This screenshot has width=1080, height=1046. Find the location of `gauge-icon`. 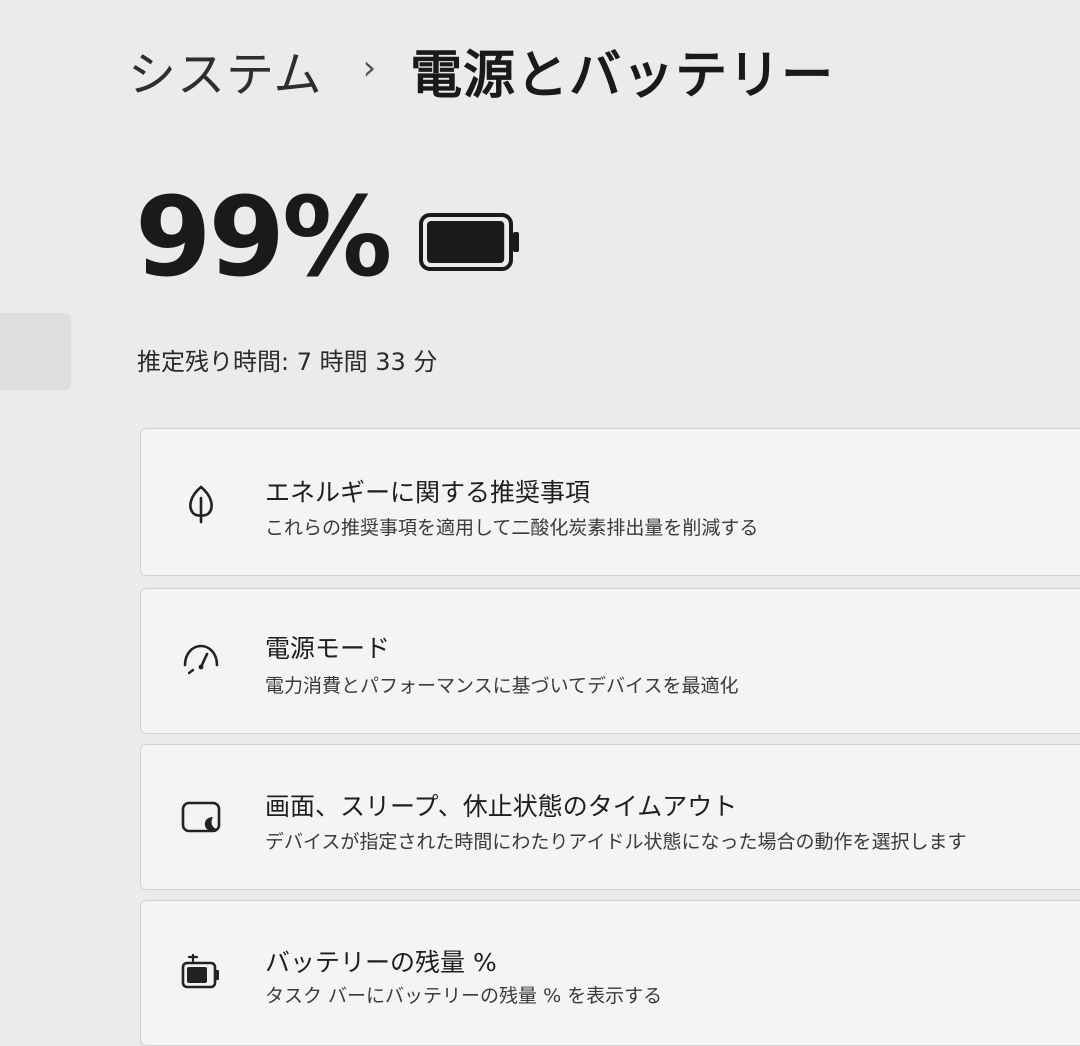

gauge-icon is located at coordinates (201, 659).